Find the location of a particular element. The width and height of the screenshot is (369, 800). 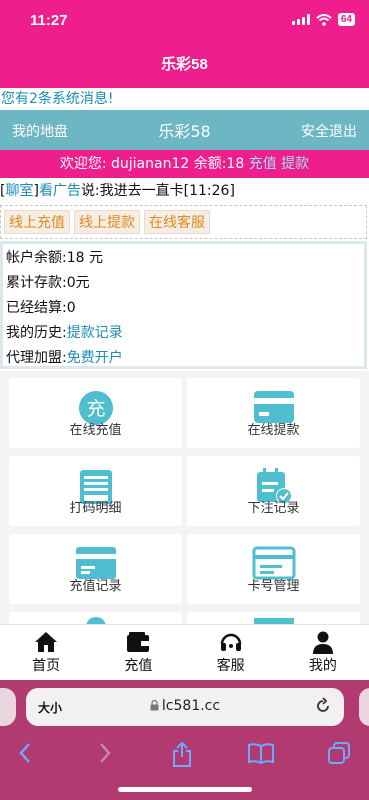

next-tab-preview is located at coordinates (364, 707).